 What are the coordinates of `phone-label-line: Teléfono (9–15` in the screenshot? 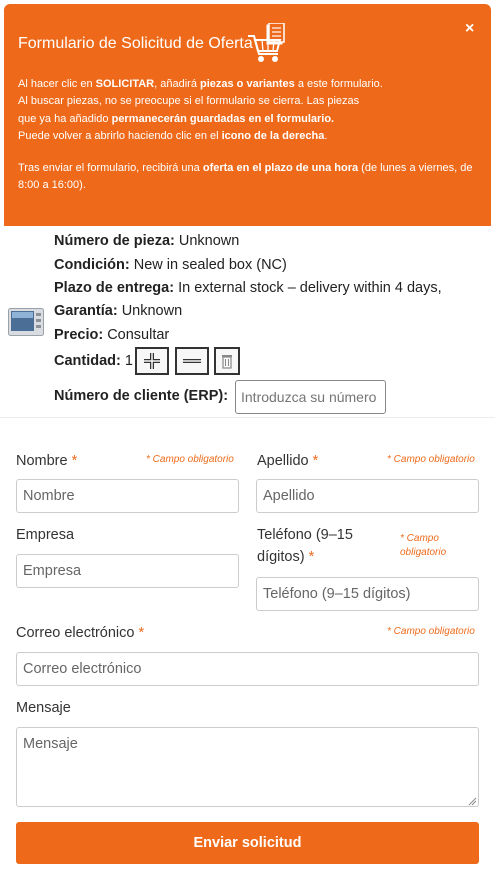 It's located at (305, 535).